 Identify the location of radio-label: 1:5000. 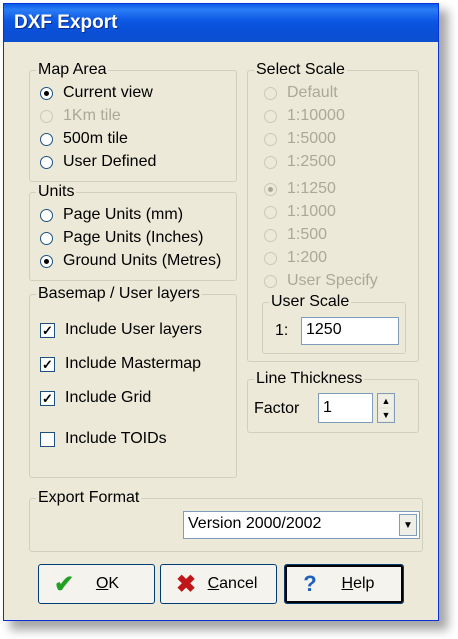
(311, 138).